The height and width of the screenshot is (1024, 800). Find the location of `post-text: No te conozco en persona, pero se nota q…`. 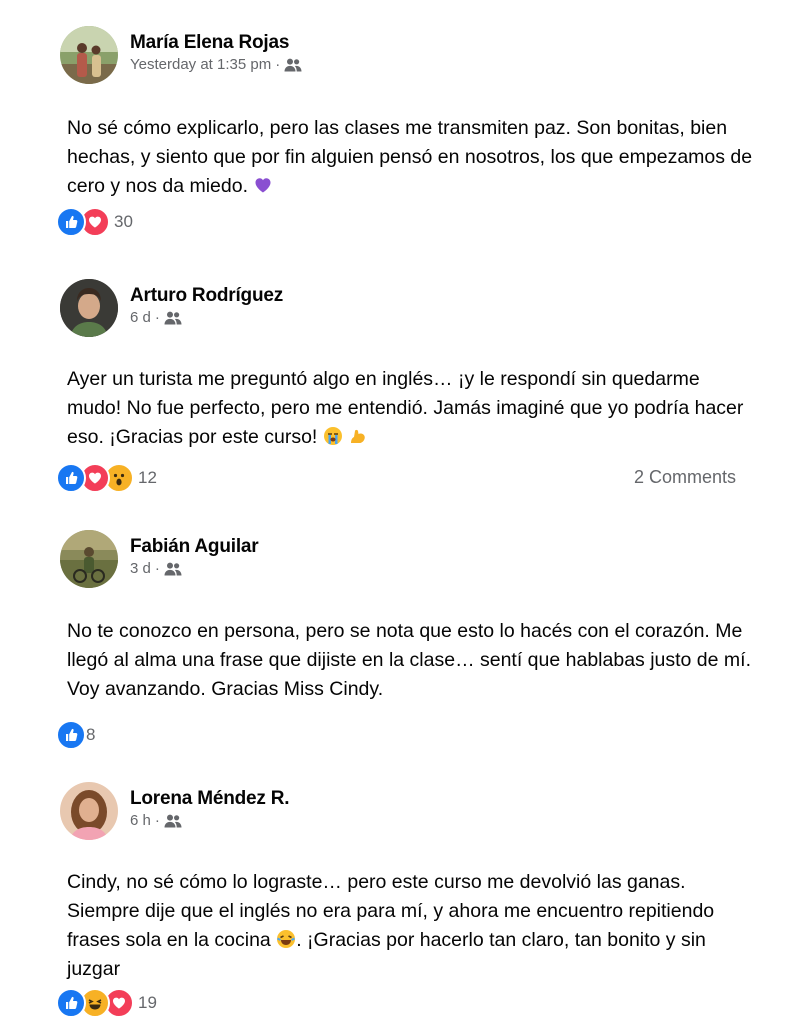

post-text: No te conozco en persona, pero se nota q… is located at coordinates (412, 660).